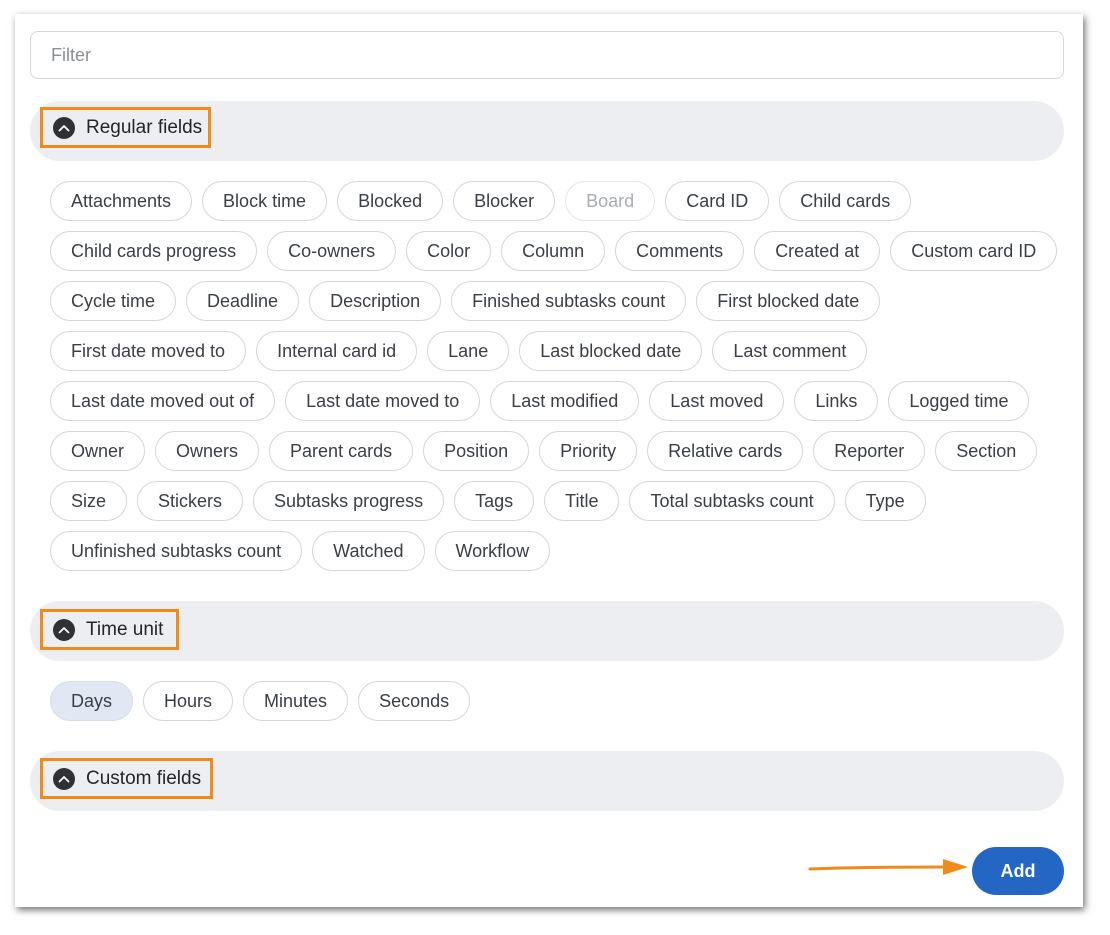 The image size is (1110, 935). I want to click on field-chip-workflow: Workflow, so click(492, 551).